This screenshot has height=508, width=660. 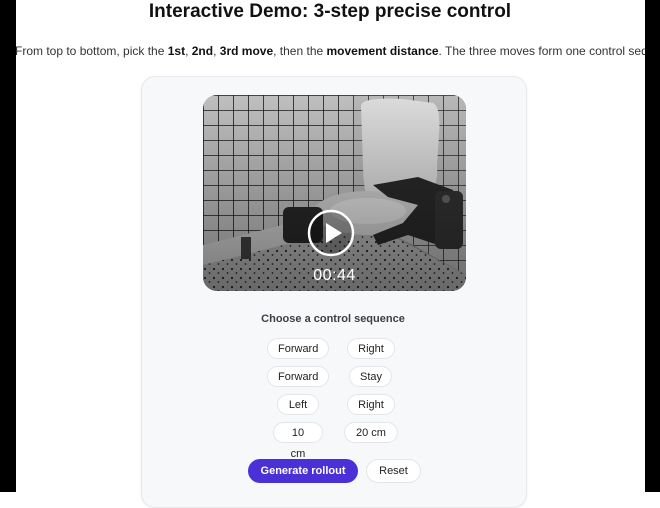 I want to click on generate-rollout-button: Generate rollout, so click(x=303, y=471).